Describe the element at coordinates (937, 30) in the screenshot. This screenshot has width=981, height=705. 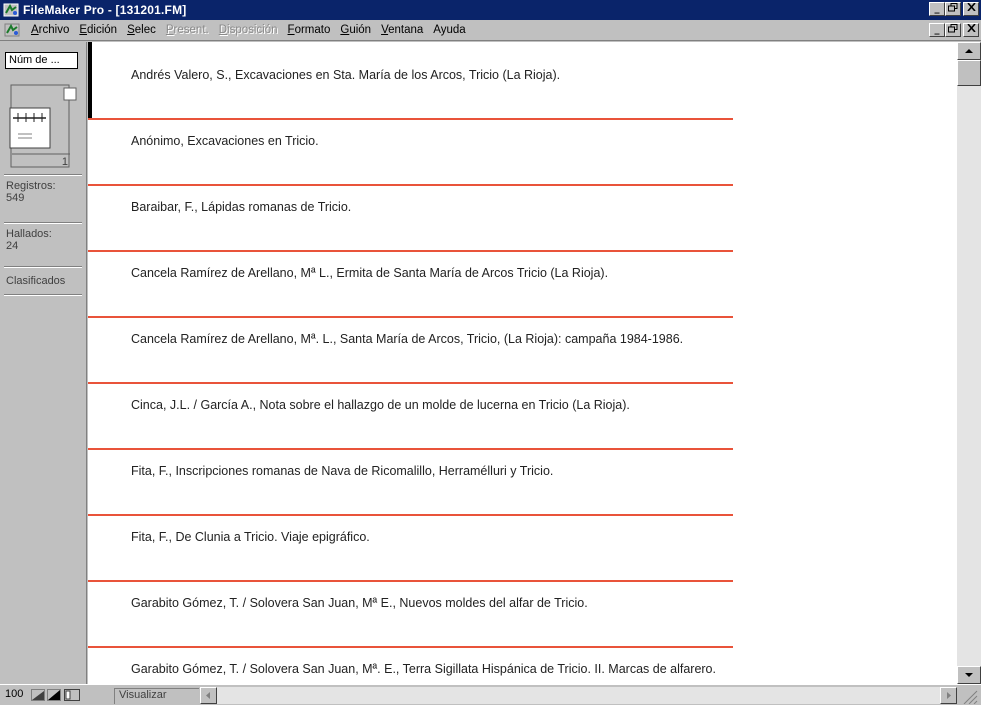
I see `document-minimize-button: _` at that location.